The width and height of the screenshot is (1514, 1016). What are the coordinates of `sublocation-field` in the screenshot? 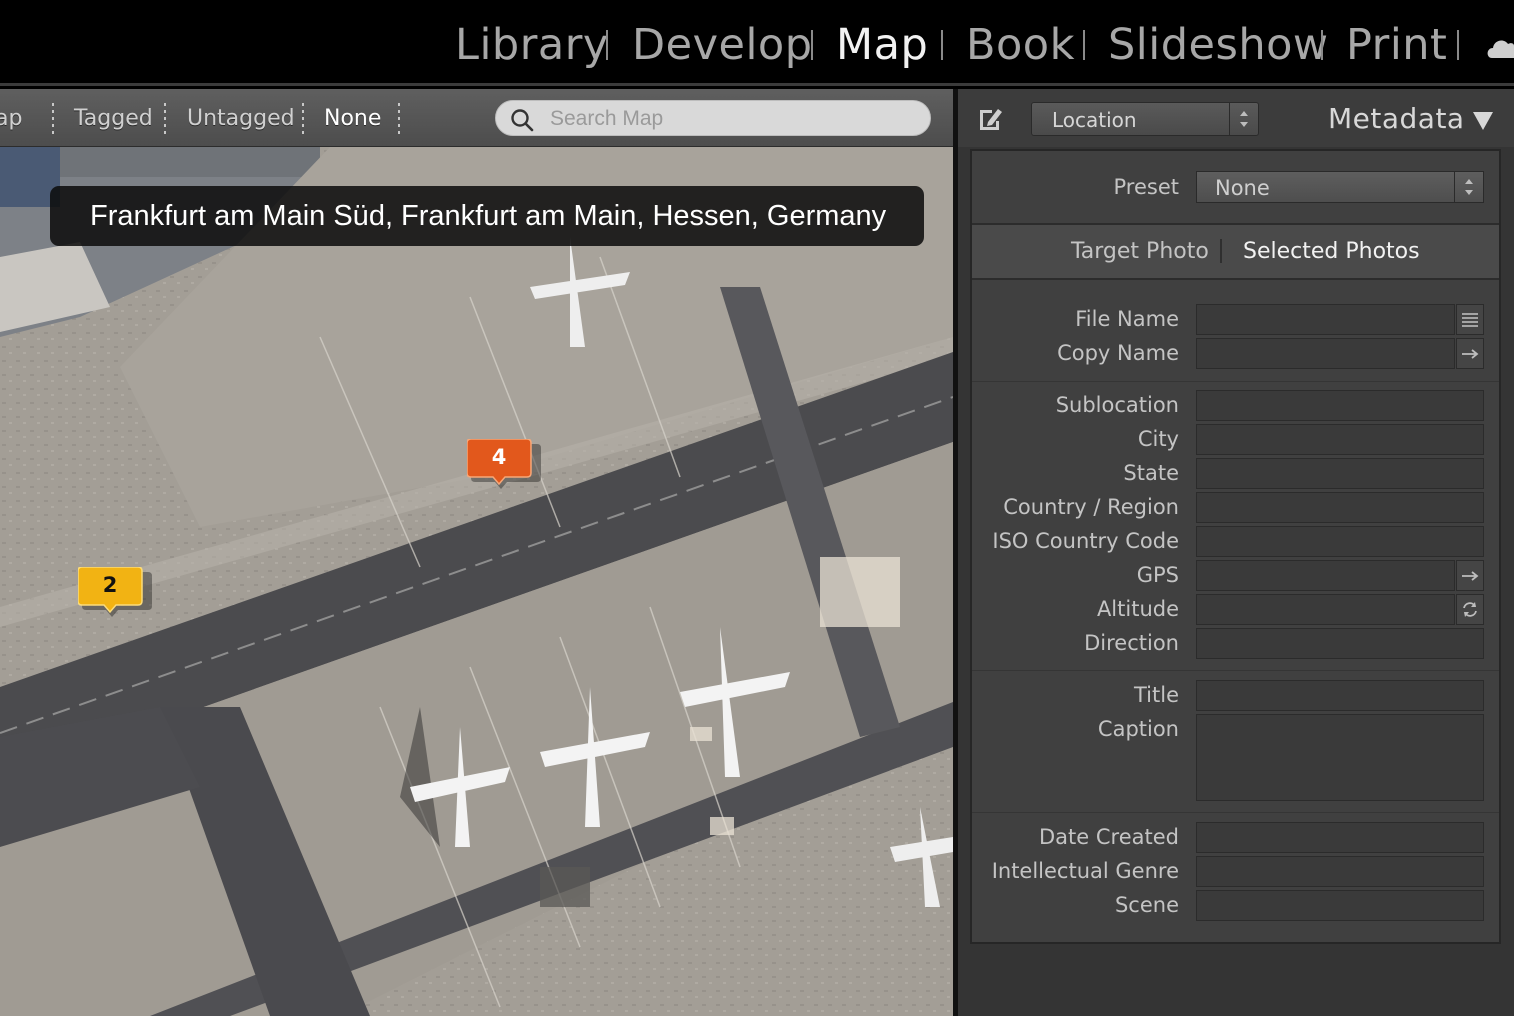 It's located at (1340, 405).